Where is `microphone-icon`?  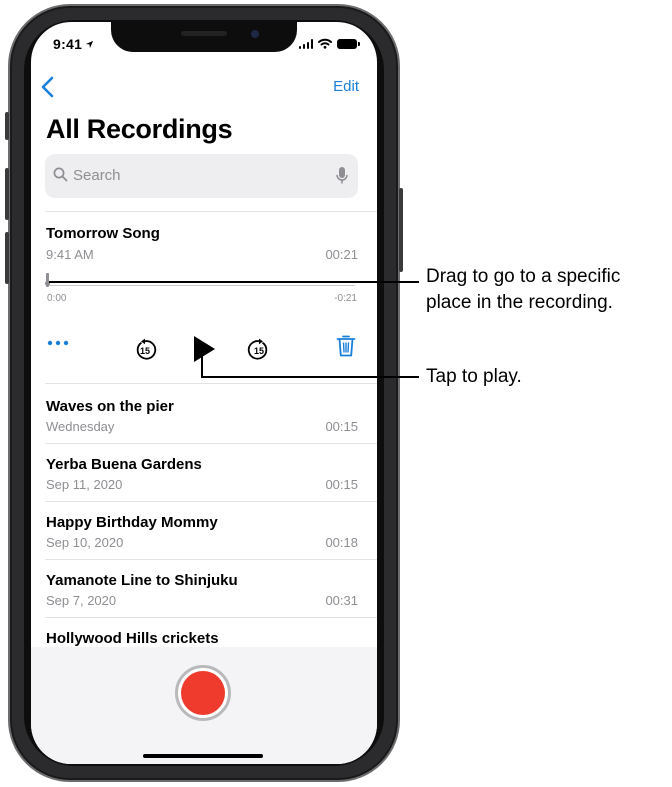 microphone-icon is located at coordinates (342, 175).